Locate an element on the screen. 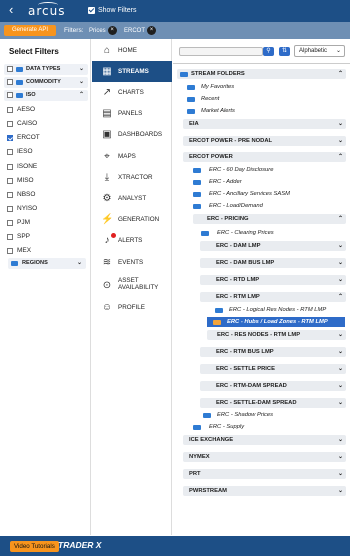  filters-label: Filters: is located at coordinates (74, 30).